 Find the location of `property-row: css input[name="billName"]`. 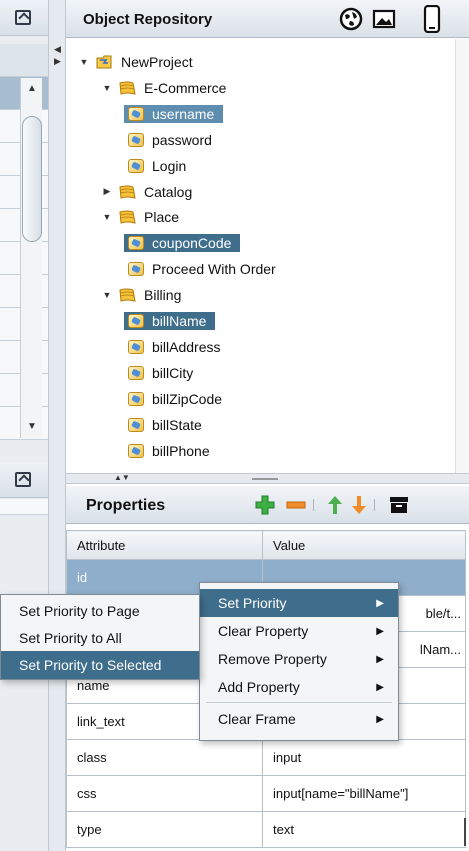

property-row: css input[name="billName"] is located at coordinates (266, 793).